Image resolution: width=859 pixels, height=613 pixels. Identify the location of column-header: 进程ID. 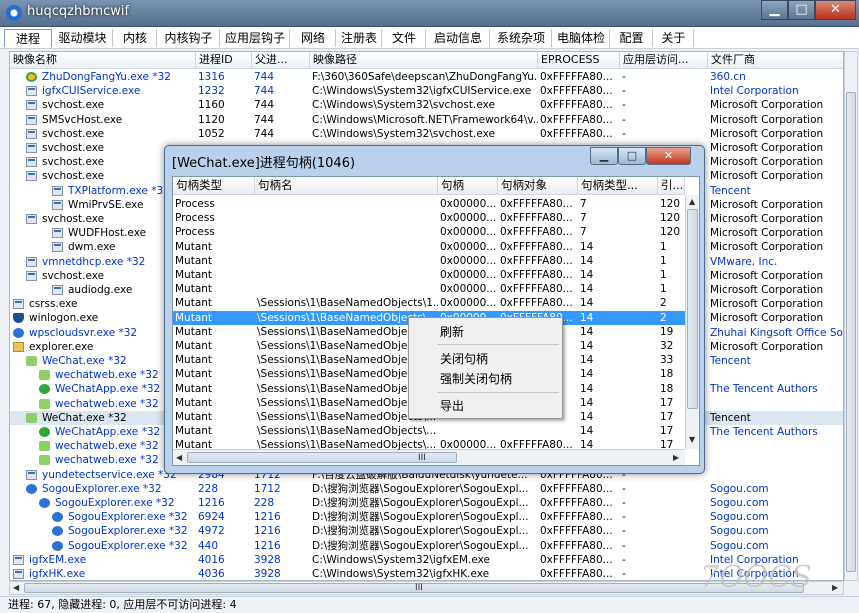
(224, 60).